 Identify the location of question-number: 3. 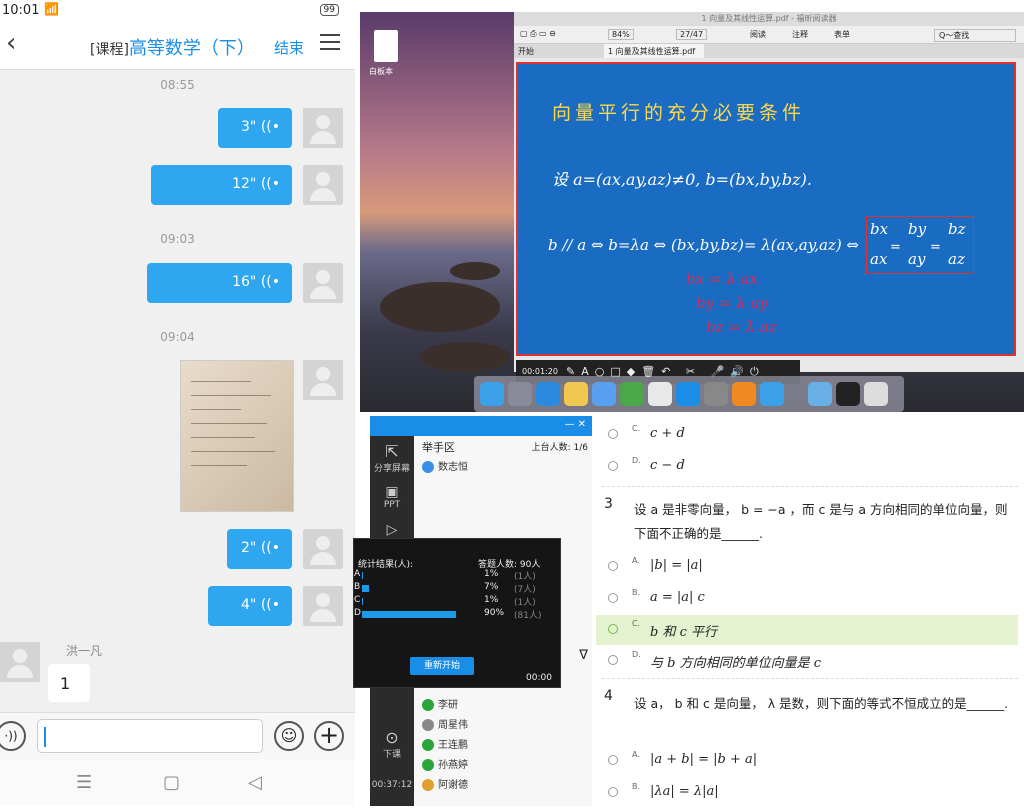
(608, 504).